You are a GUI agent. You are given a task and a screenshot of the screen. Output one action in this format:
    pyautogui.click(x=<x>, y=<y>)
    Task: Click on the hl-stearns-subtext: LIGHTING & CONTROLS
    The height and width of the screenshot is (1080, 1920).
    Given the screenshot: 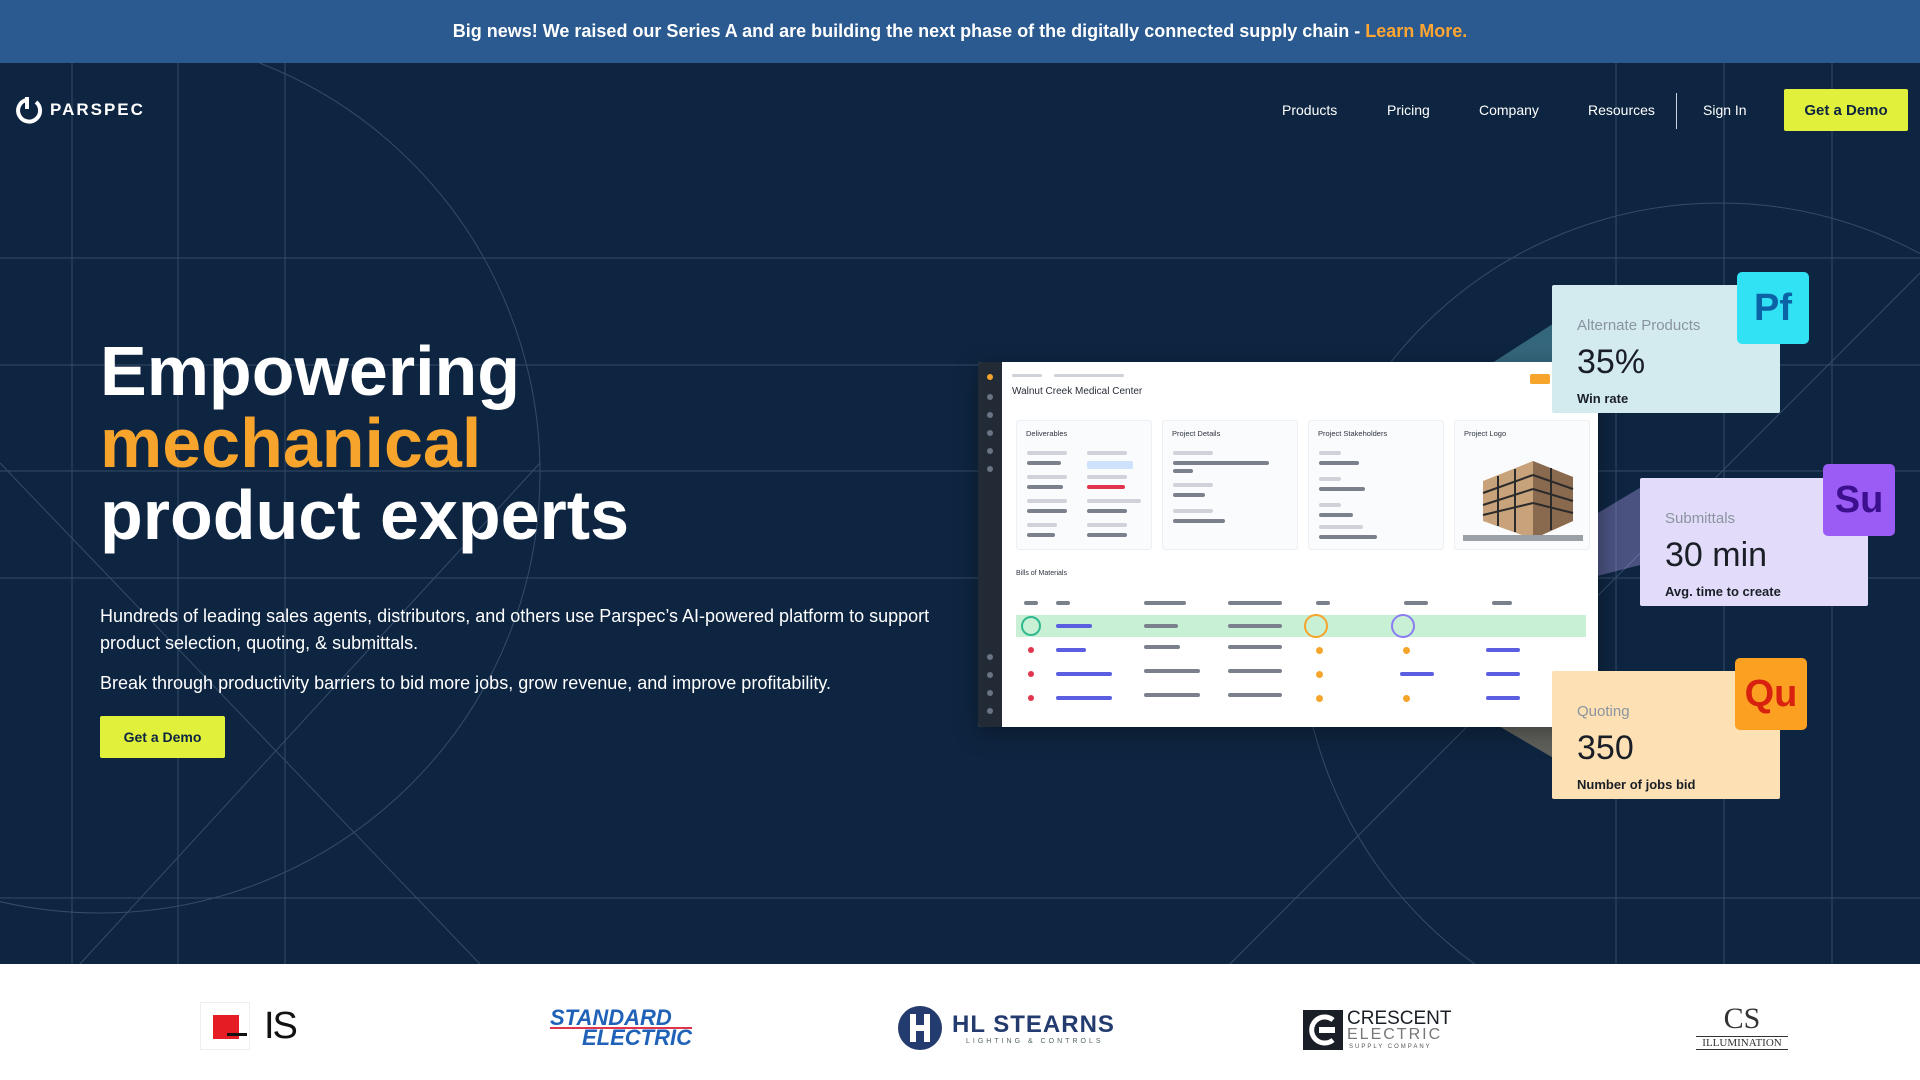 What is the action you would take?
    pyautogui.click(x=1035, y=1041)
    